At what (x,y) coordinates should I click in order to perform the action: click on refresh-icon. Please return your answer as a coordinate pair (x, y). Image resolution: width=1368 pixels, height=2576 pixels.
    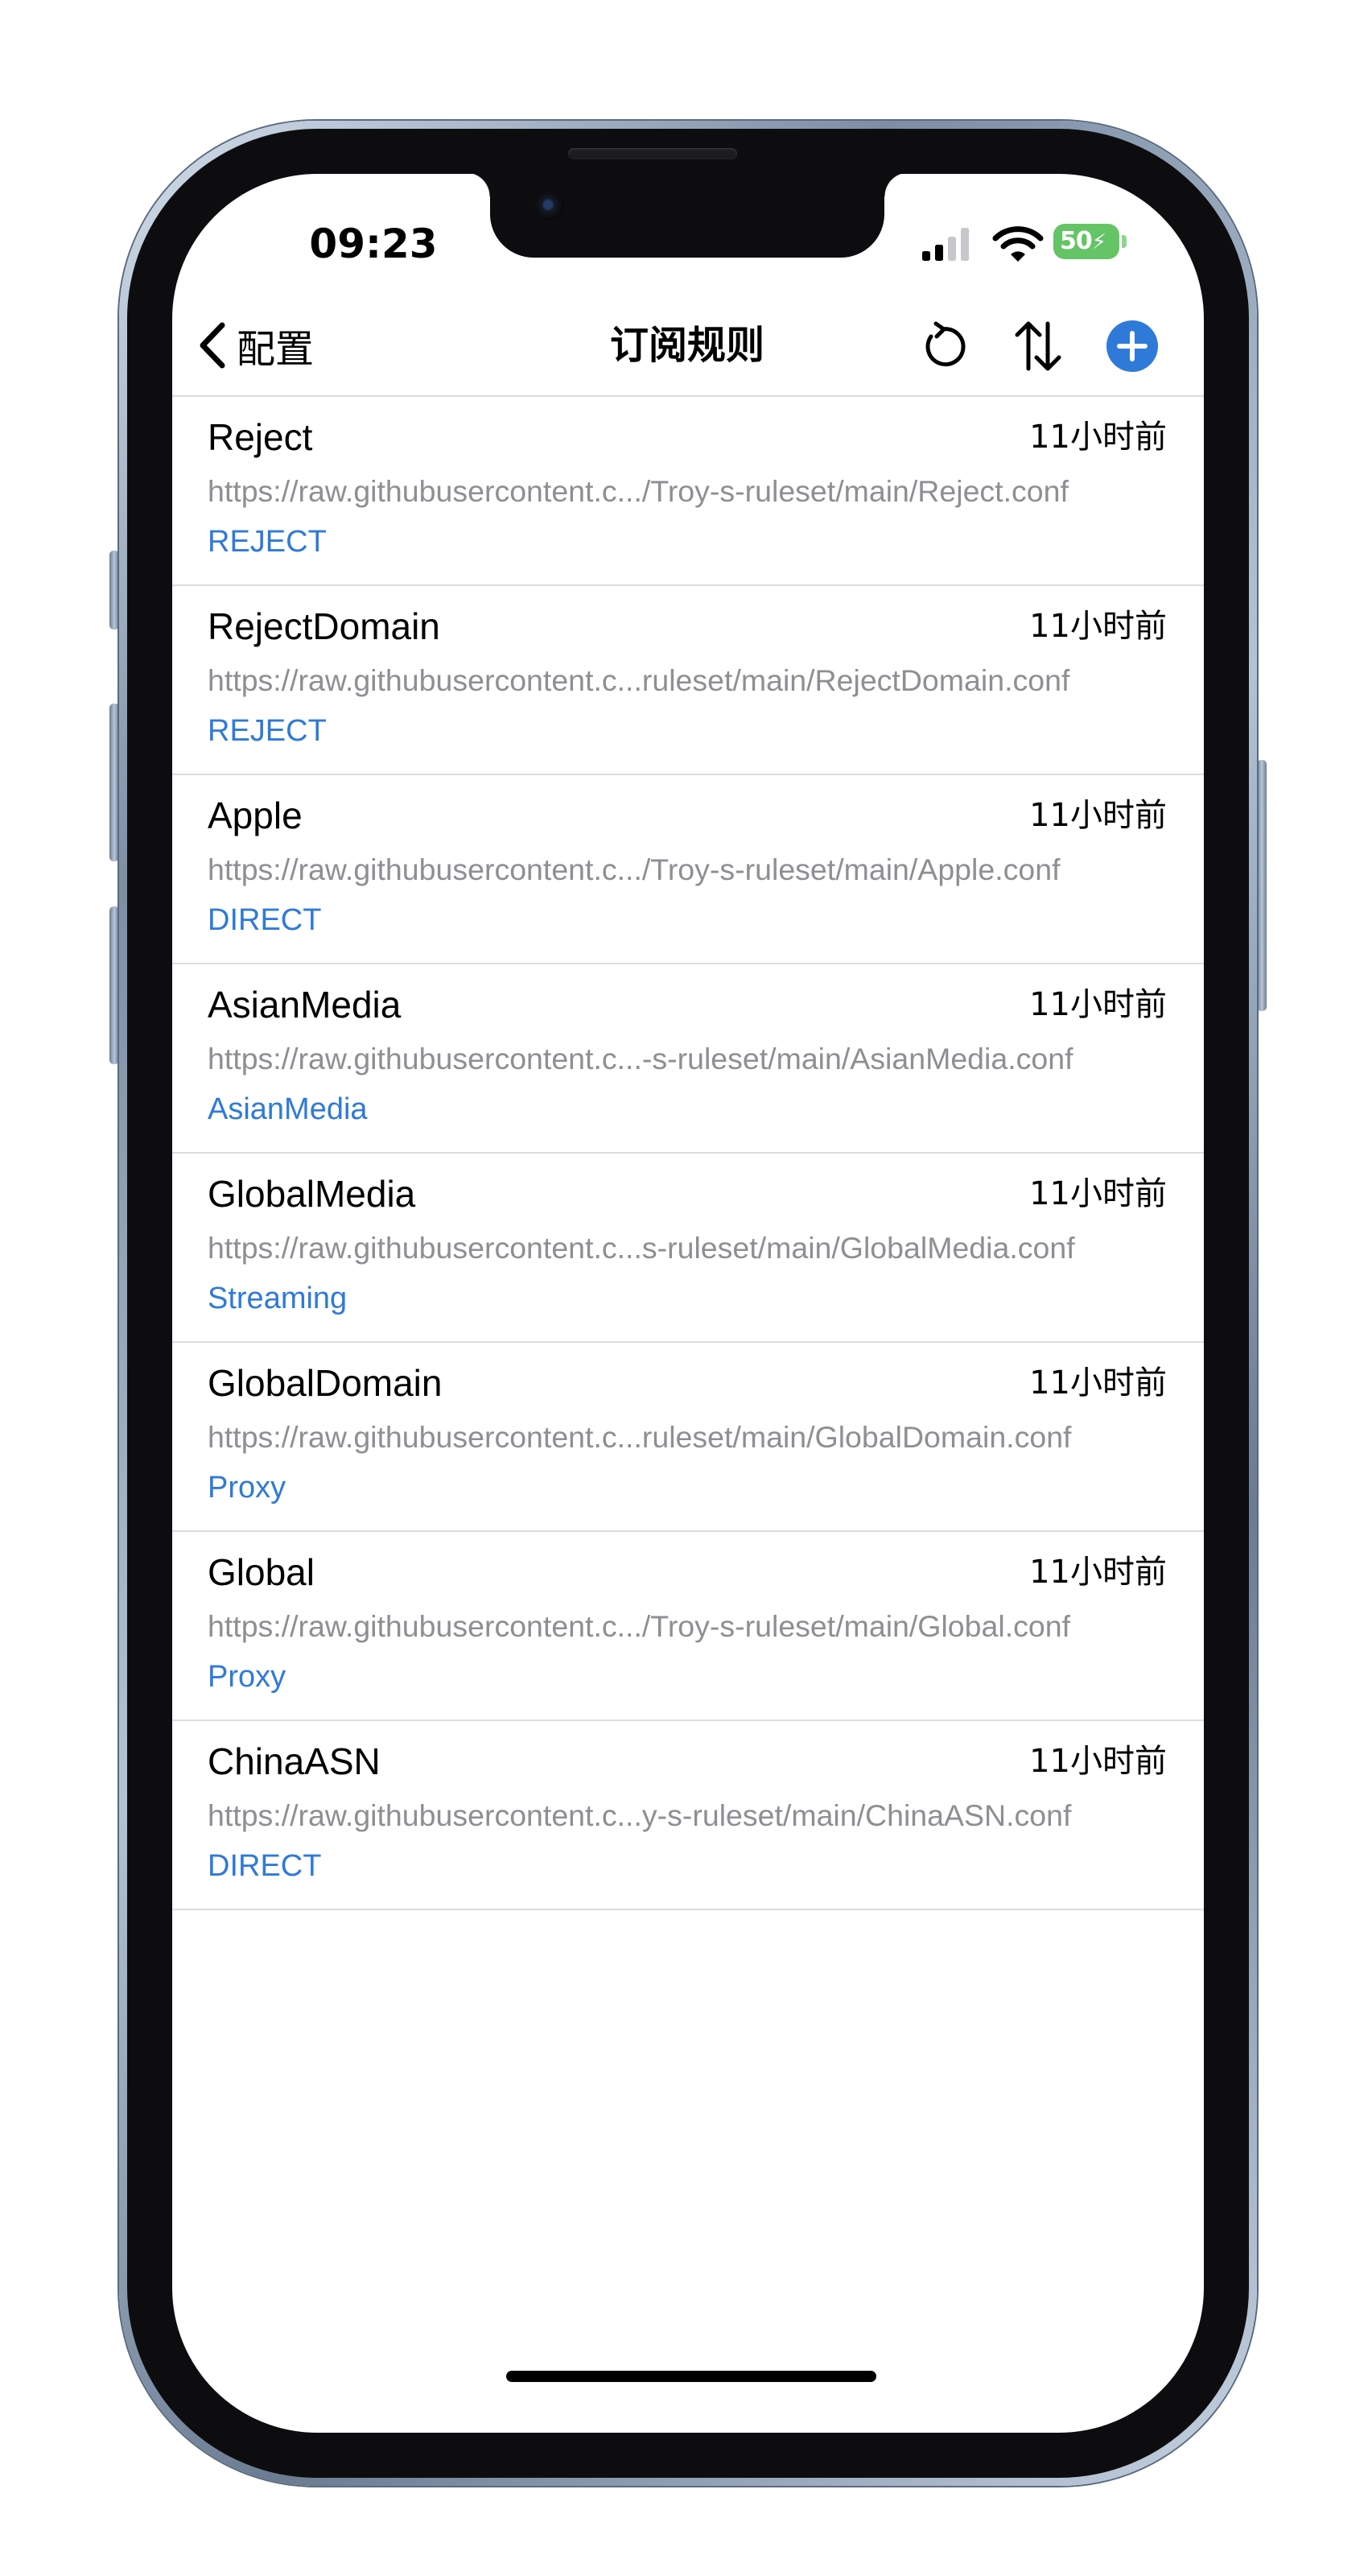
    Looking at the image, I should click on (945, 344).